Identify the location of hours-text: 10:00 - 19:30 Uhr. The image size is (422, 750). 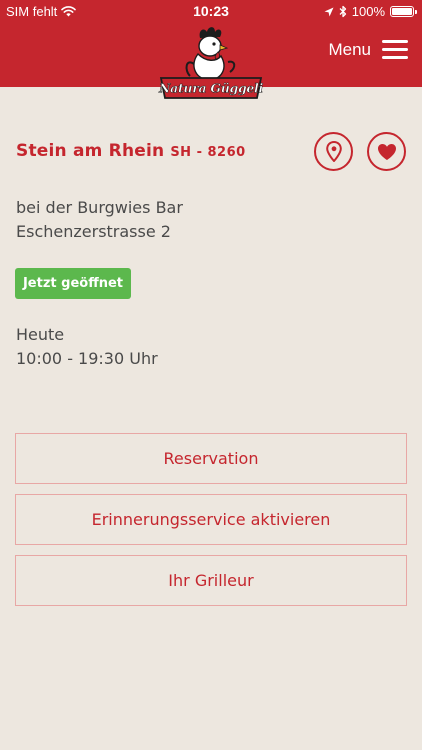
(87, 358).